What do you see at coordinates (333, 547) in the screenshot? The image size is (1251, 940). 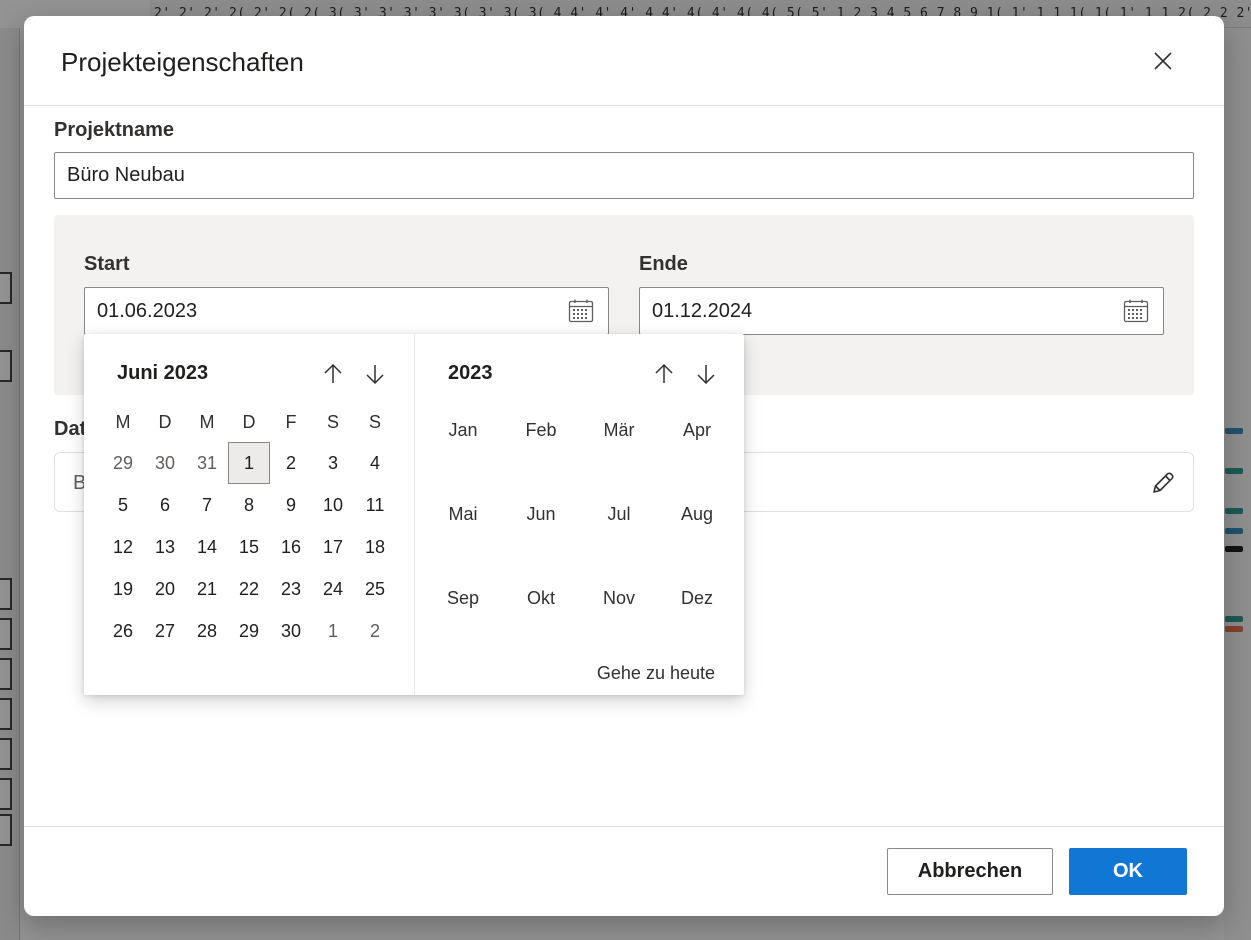 I see `calendar-day: 17` at bounding box center [333, 547].